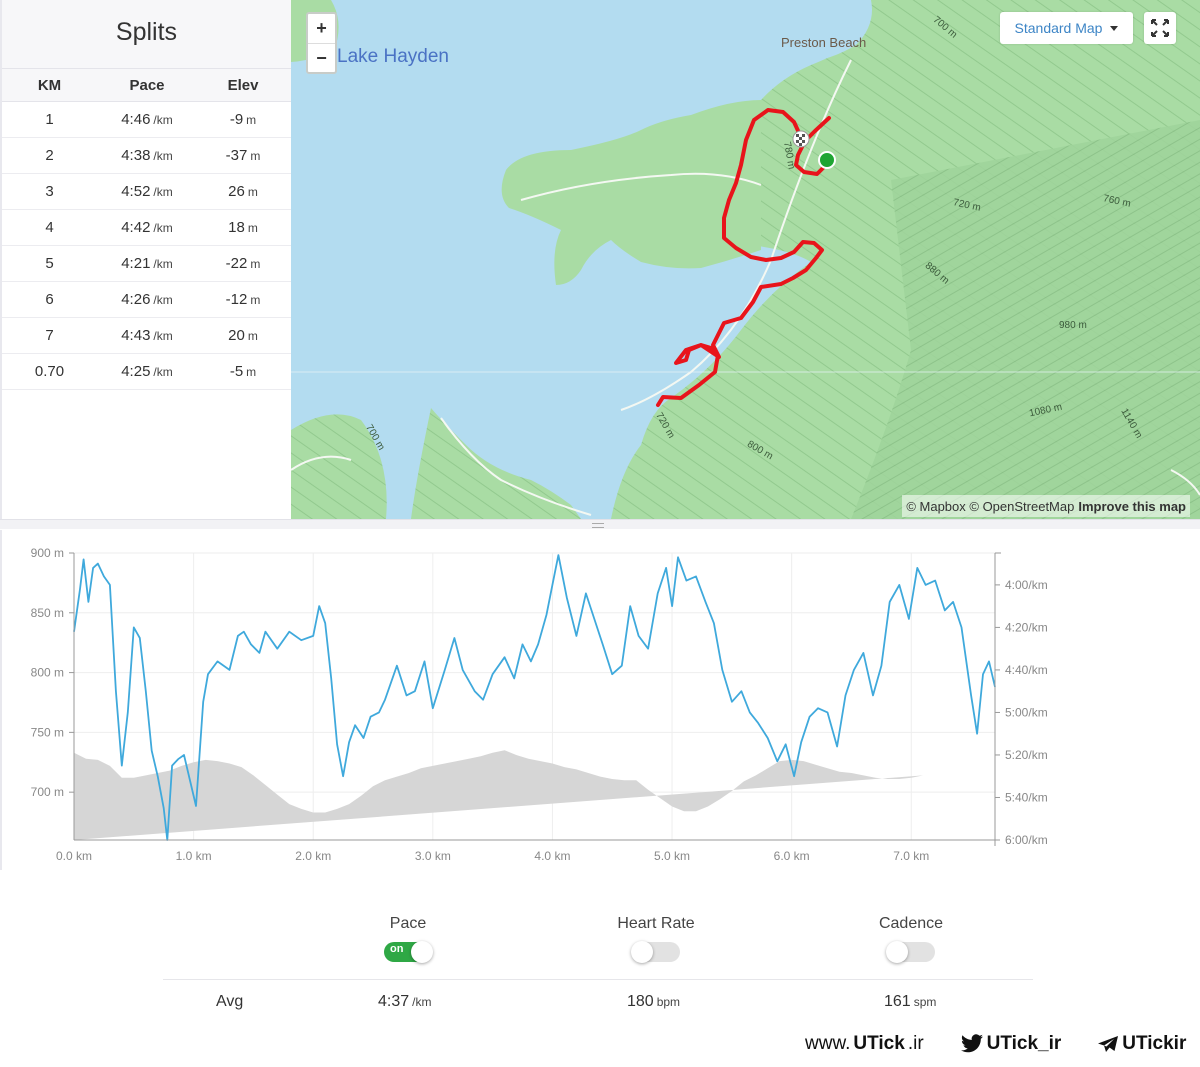 This screenshot has width=1200, height=1067. Describe the element at coordinates (792, 856) in the screenshot. I see `x-tick-label: 6.0 km` at that location.